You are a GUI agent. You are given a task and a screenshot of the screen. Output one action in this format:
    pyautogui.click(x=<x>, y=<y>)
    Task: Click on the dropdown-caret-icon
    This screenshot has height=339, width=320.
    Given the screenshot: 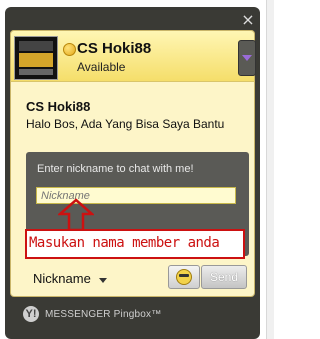 What is the action you would take?
    pyautogui.click(x=103, y=280)
    